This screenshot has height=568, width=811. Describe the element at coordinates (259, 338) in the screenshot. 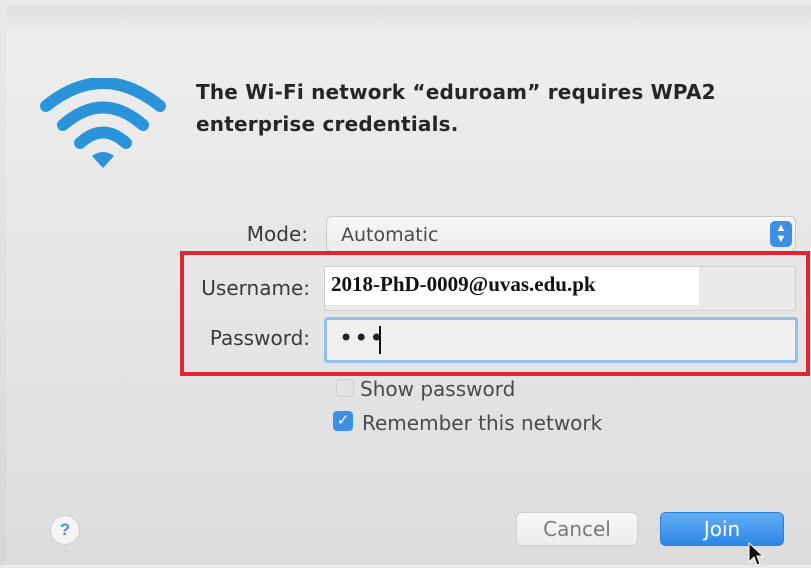

I see `password-label: Password:` at that location.